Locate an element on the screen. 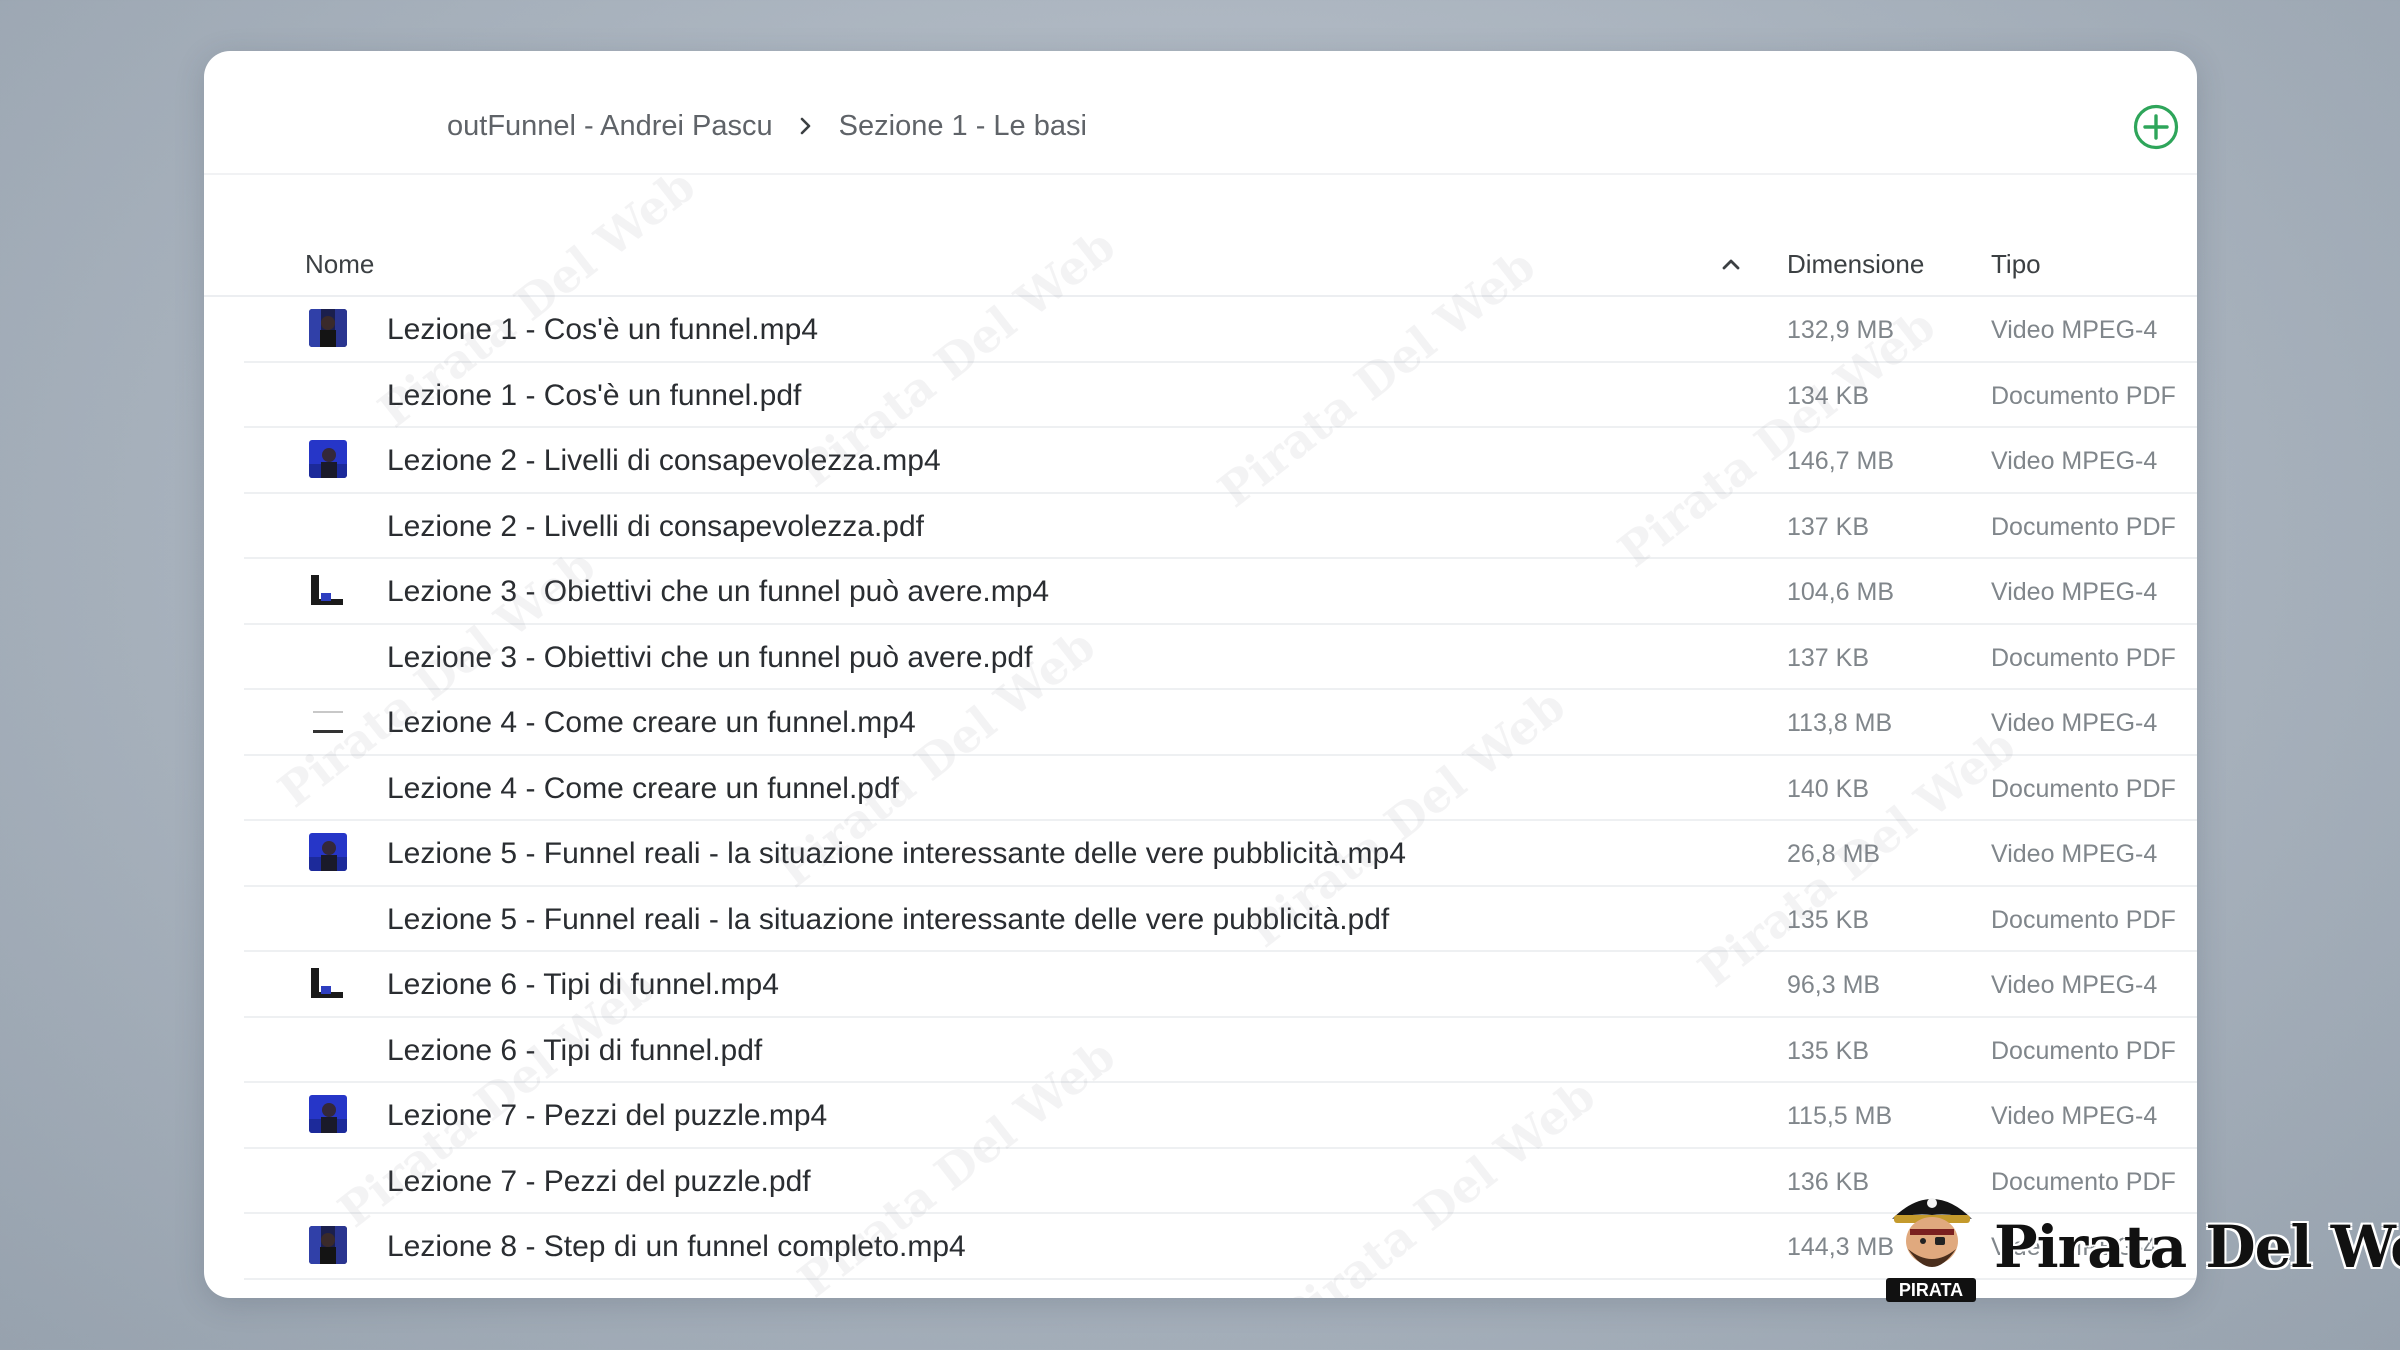 This screenshot has width=2400, height=1350. column-size: Dimensione is located at coordinates (1855, 264).